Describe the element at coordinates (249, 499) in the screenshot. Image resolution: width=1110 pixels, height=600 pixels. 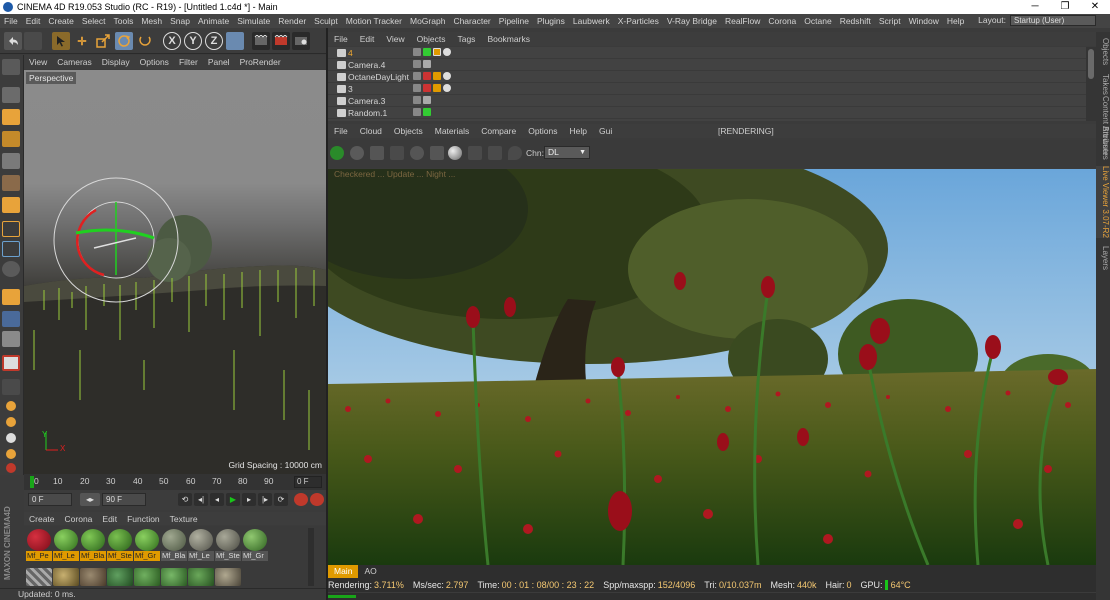
I see `step-forward-icon: ▸` at that location.